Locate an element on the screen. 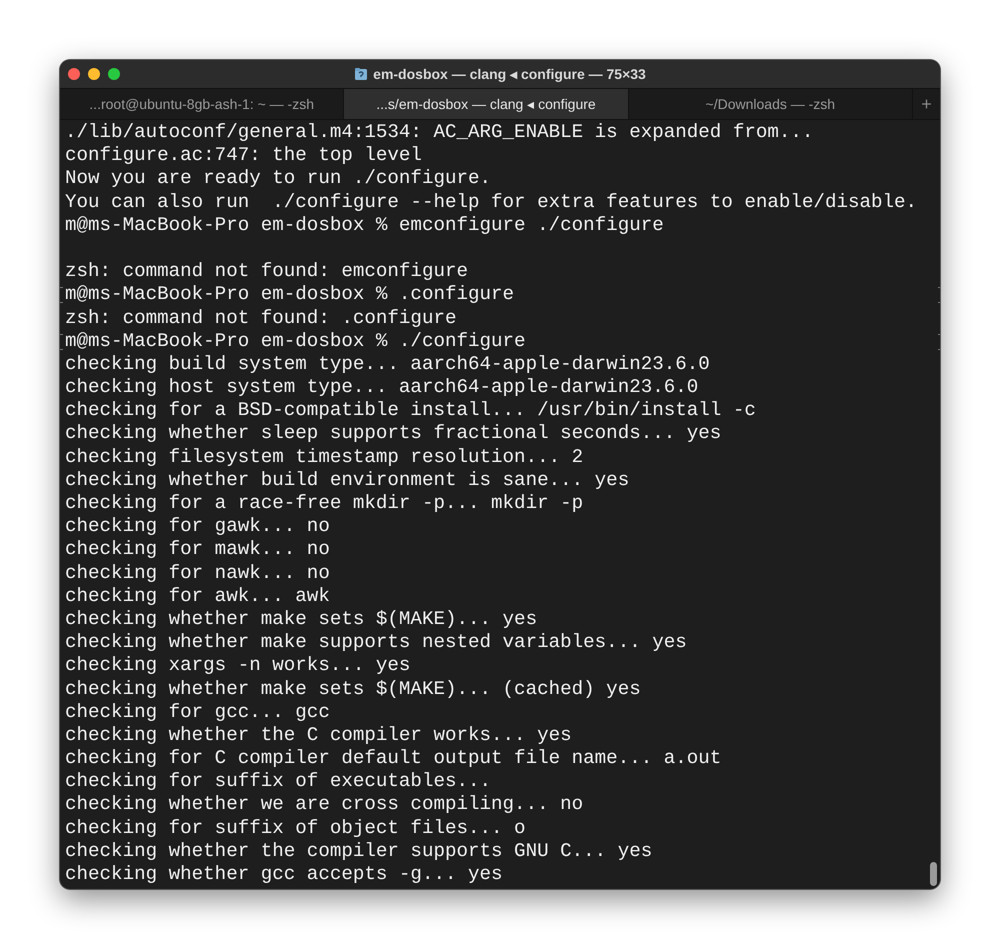 The height and width of the screenshot is (949, 1000). terminal-line: checking for mawk... no is located at coordinates (197, 550).